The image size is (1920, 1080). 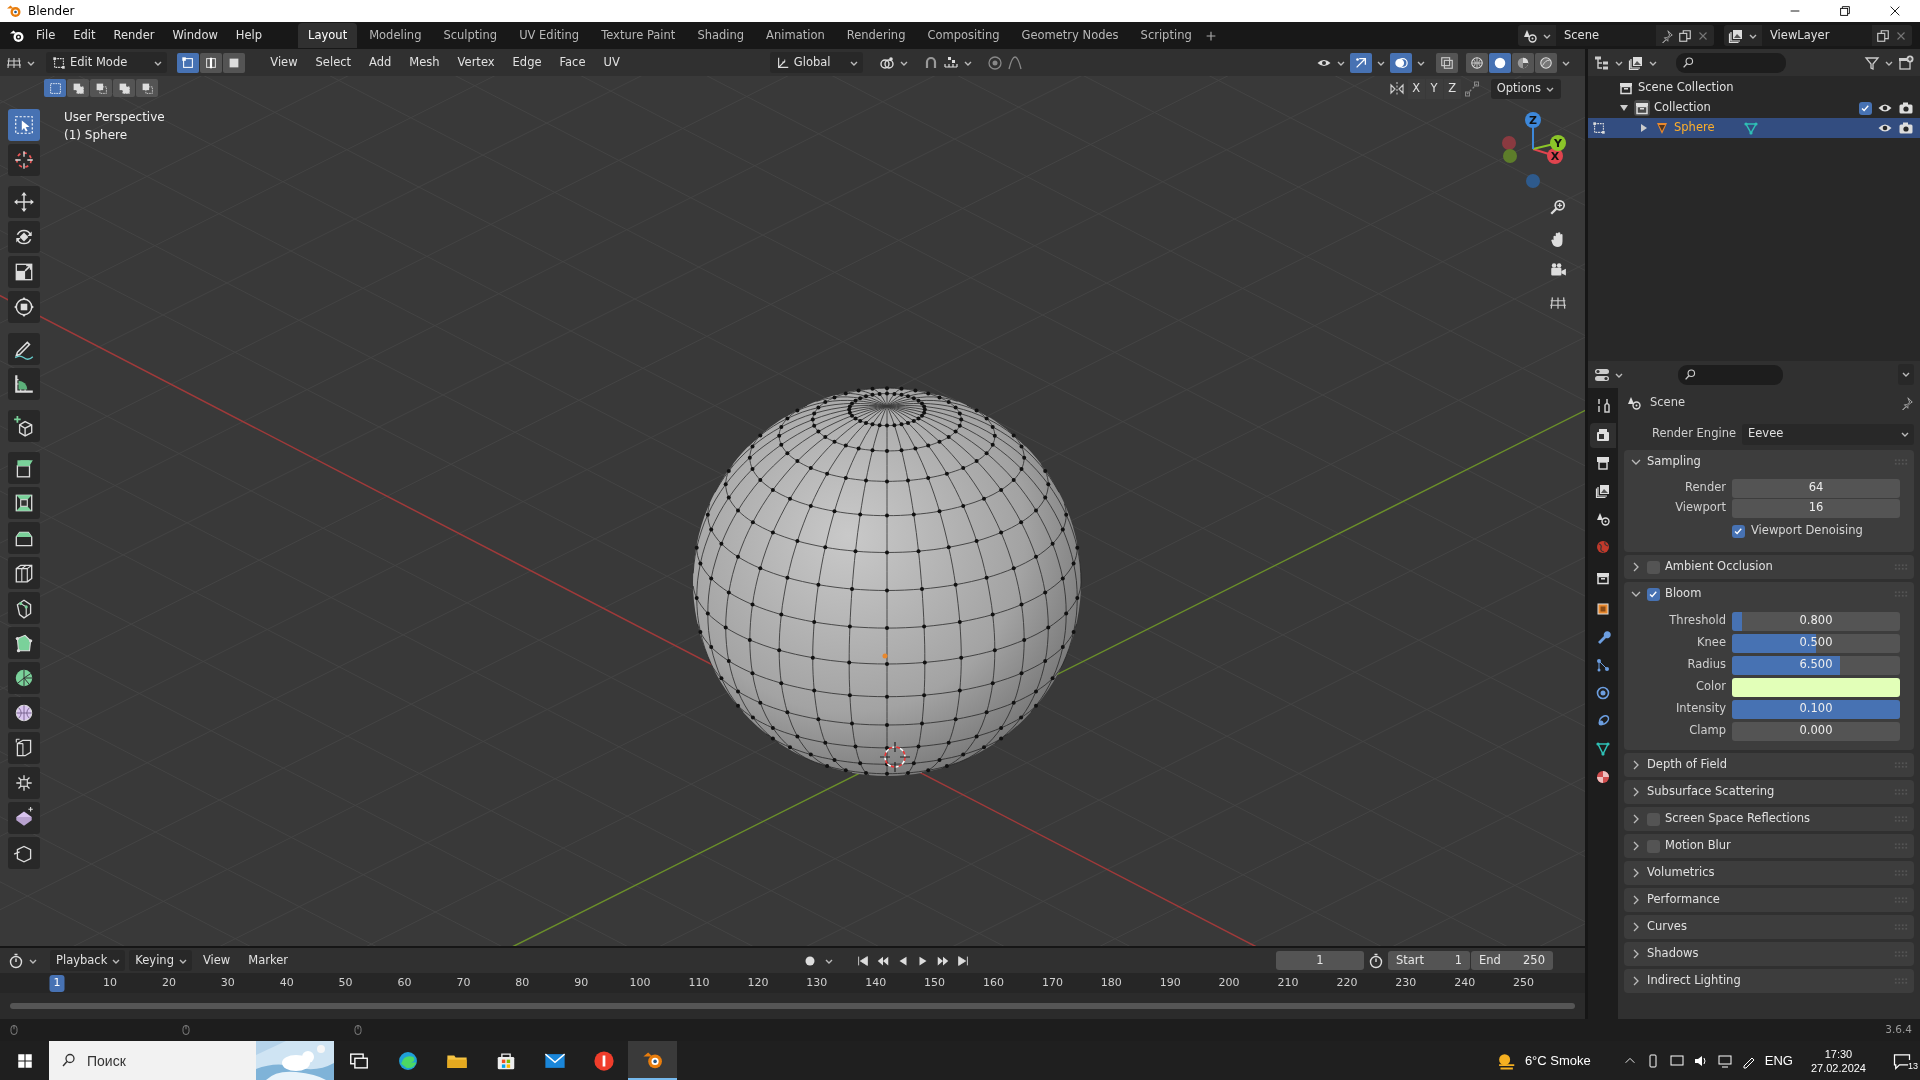 I want to click on menu-item: Edit, so click(x=84, y=35).